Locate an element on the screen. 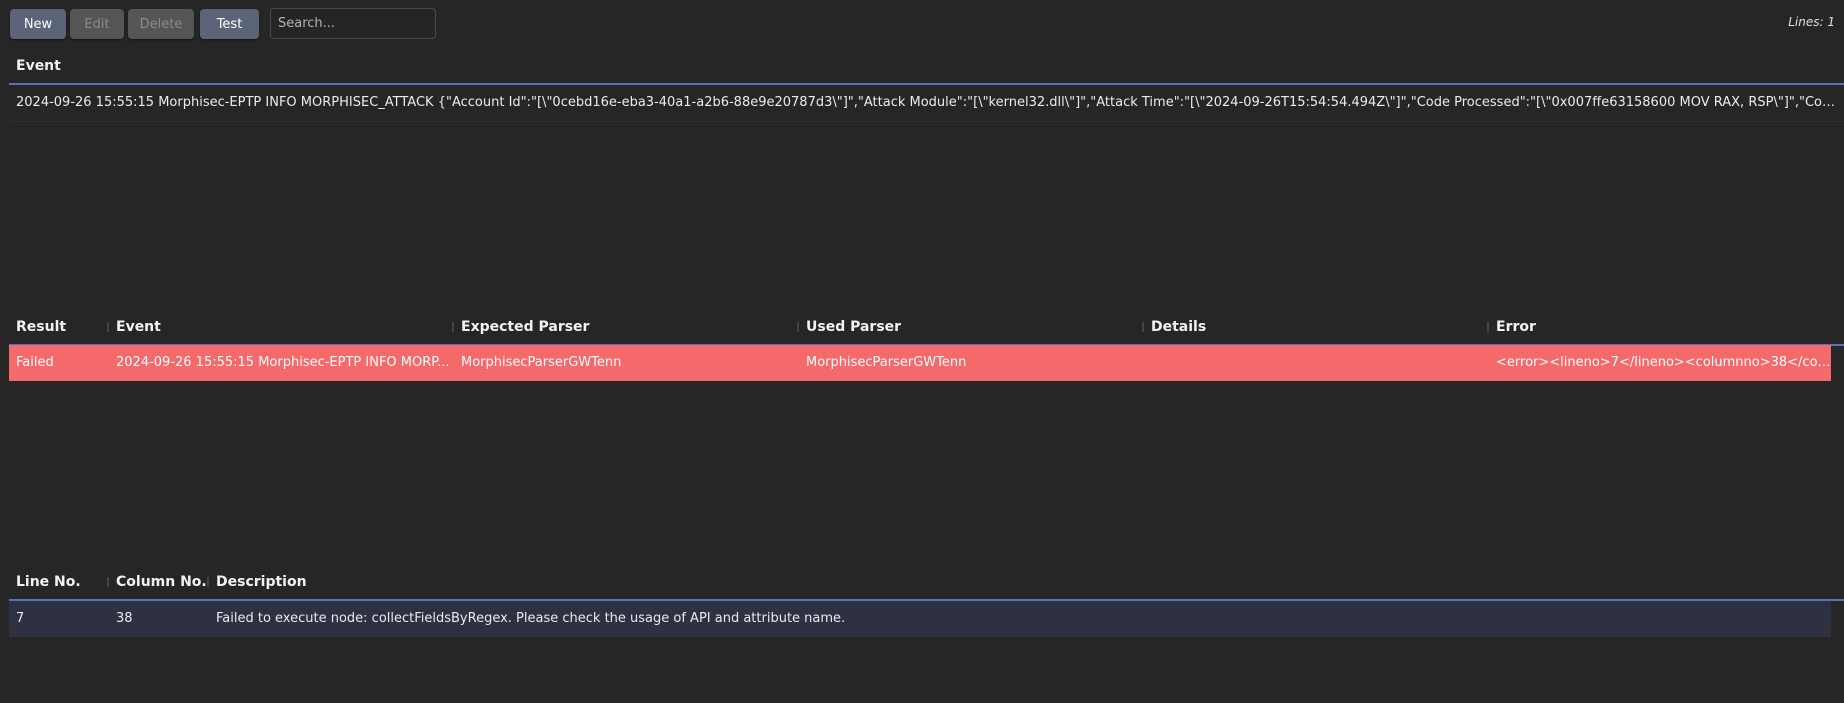 This screenshot has height=703, width=1844. errors-table-header: Line No. Column No. Description is located at coordinates (926, 583).